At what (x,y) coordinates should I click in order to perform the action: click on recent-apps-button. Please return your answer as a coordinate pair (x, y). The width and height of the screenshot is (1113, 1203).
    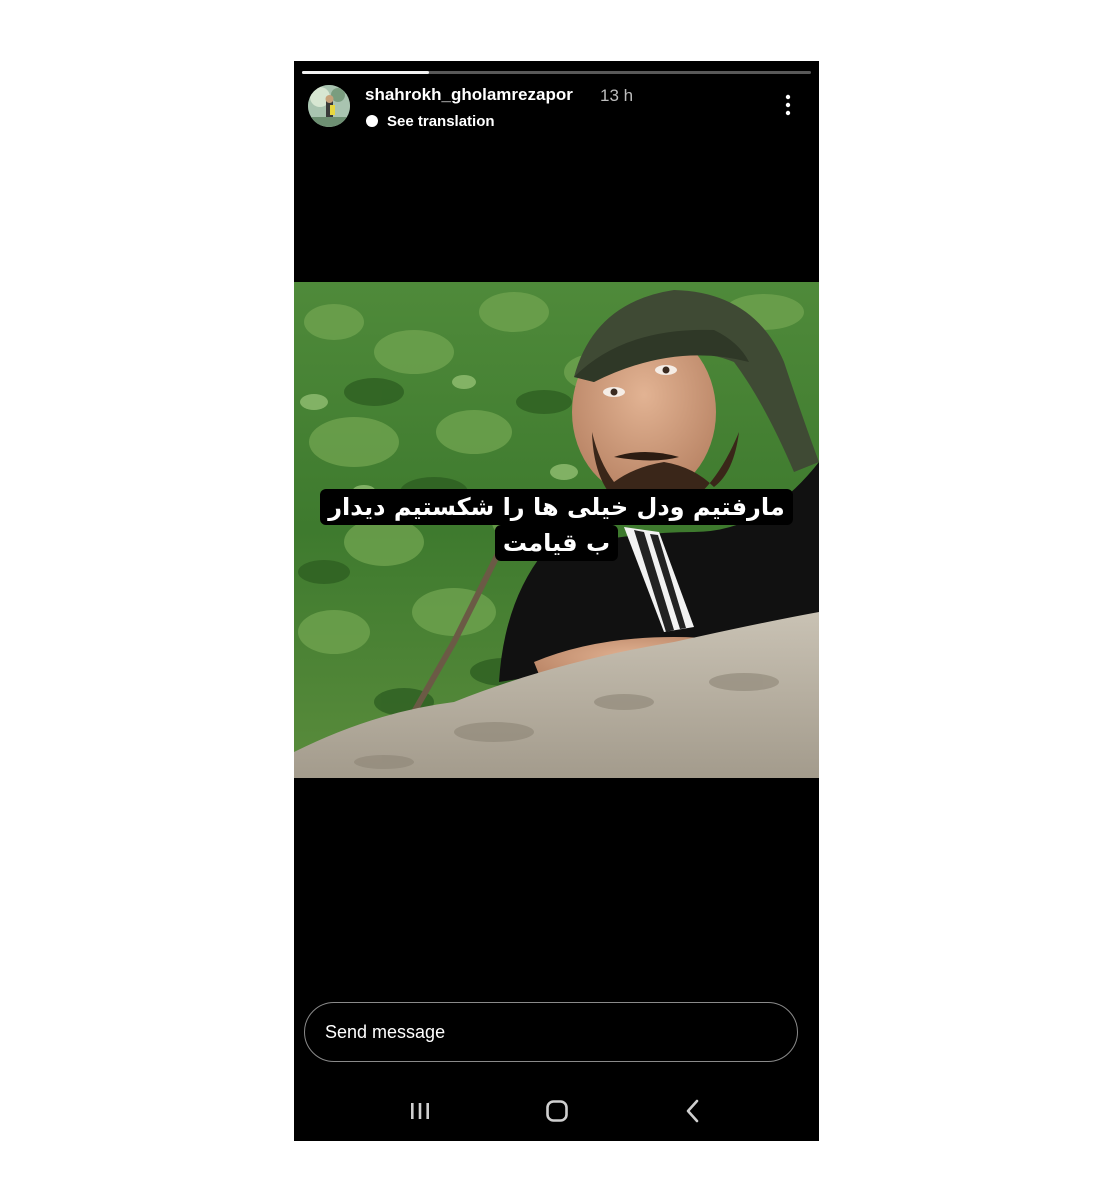
    Looking at the image, I should click on (420, 1111).